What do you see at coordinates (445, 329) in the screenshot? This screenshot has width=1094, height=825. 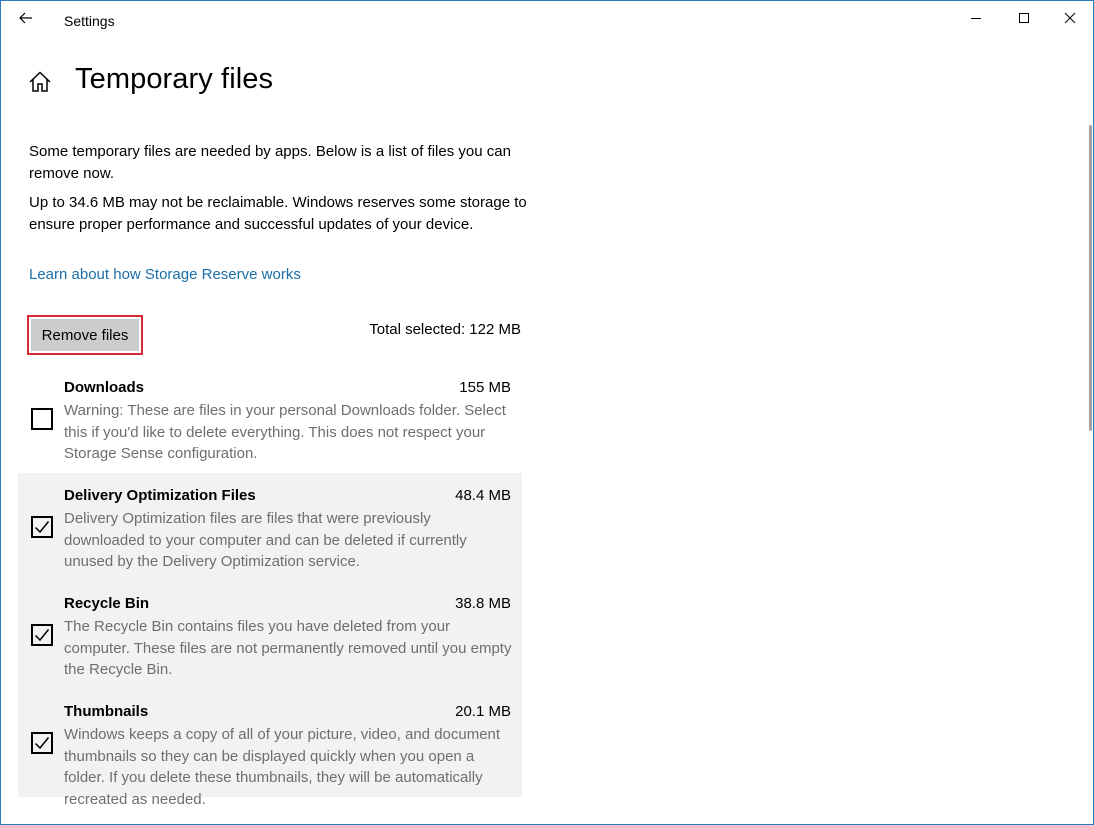 I see `total-selected-label: Total selected: 122 MB` at bounding box center [445, 329].